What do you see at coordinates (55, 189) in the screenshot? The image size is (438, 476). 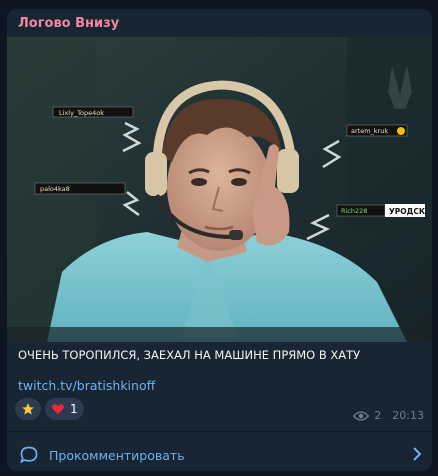 I see `svg-text: palo4ka8` at bounding box center [55, 189].